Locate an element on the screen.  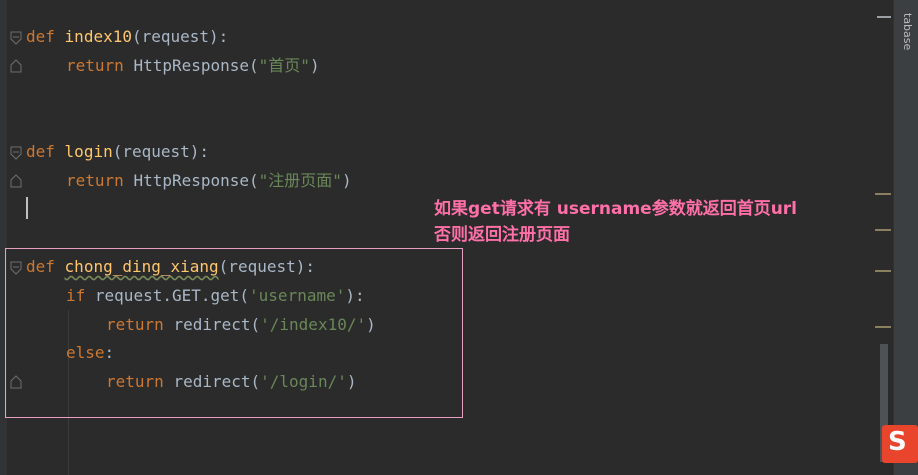
code-line: def login(request): is located at coordinates (117, 152).